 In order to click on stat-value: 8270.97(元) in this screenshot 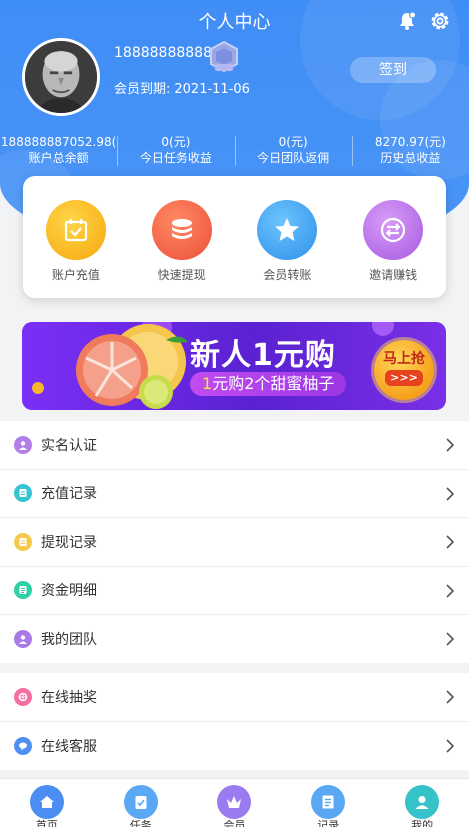, I will do `click(410, 142)`.